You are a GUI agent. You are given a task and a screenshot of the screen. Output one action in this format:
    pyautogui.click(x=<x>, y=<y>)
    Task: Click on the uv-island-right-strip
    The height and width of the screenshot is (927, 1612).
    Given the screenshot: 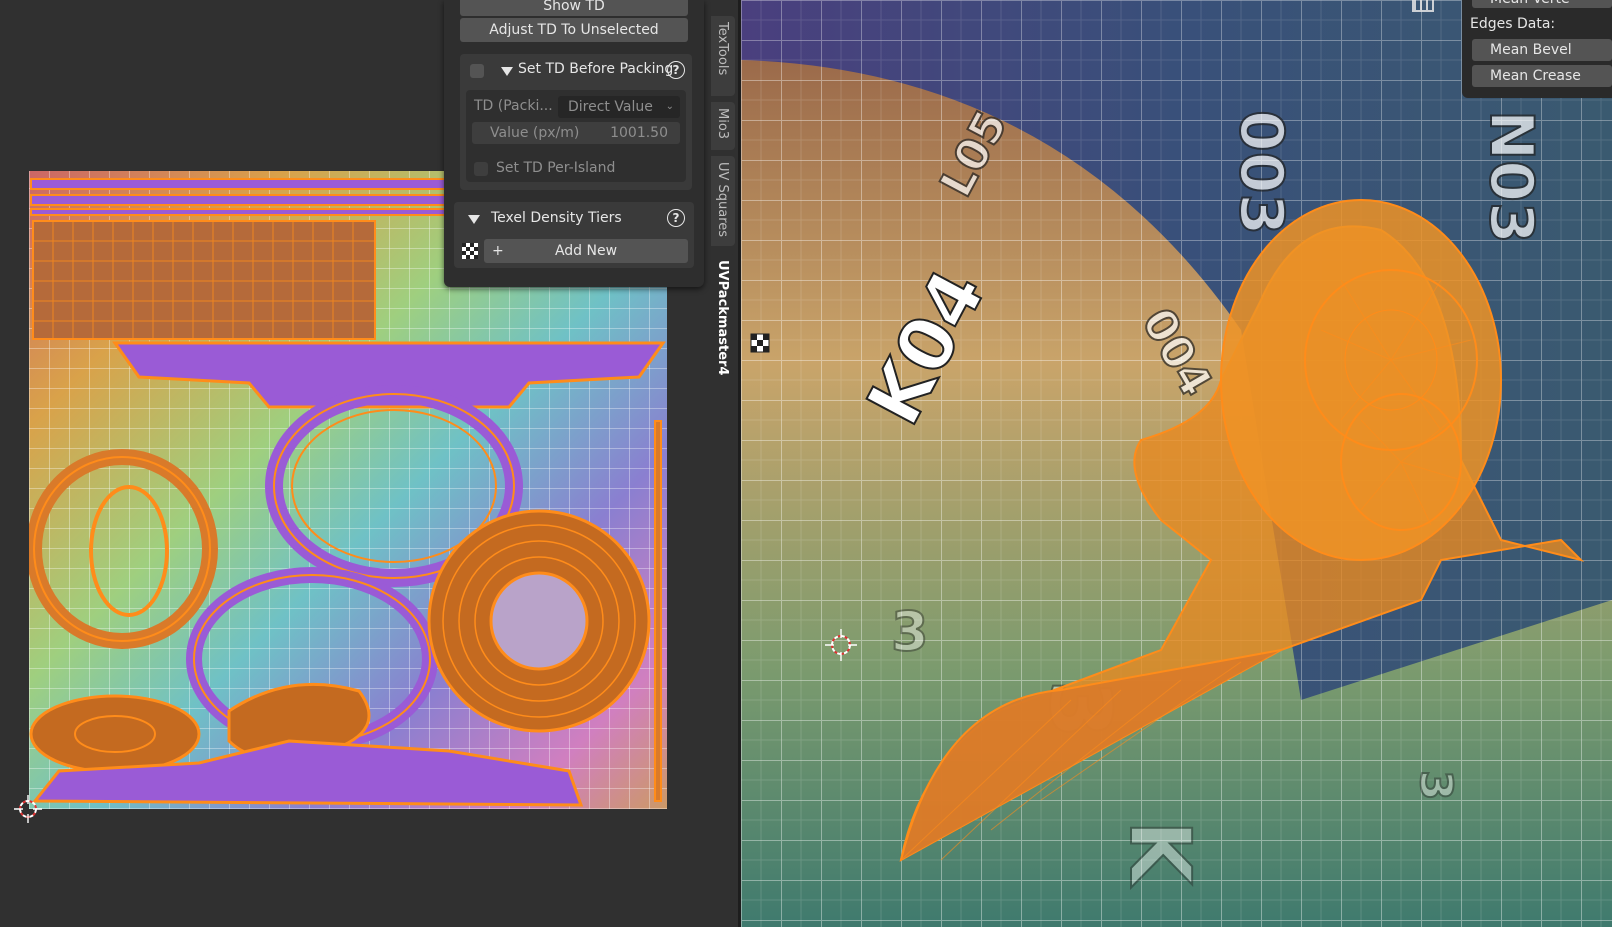 What is the action you would take?
    pyautogui.click(x=658, y=611)
    